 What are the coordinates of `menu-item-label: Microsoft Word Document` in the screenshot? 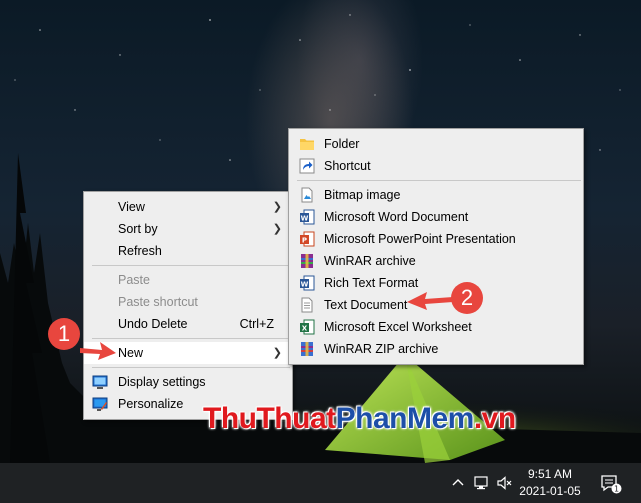 It's located at (396, 217).